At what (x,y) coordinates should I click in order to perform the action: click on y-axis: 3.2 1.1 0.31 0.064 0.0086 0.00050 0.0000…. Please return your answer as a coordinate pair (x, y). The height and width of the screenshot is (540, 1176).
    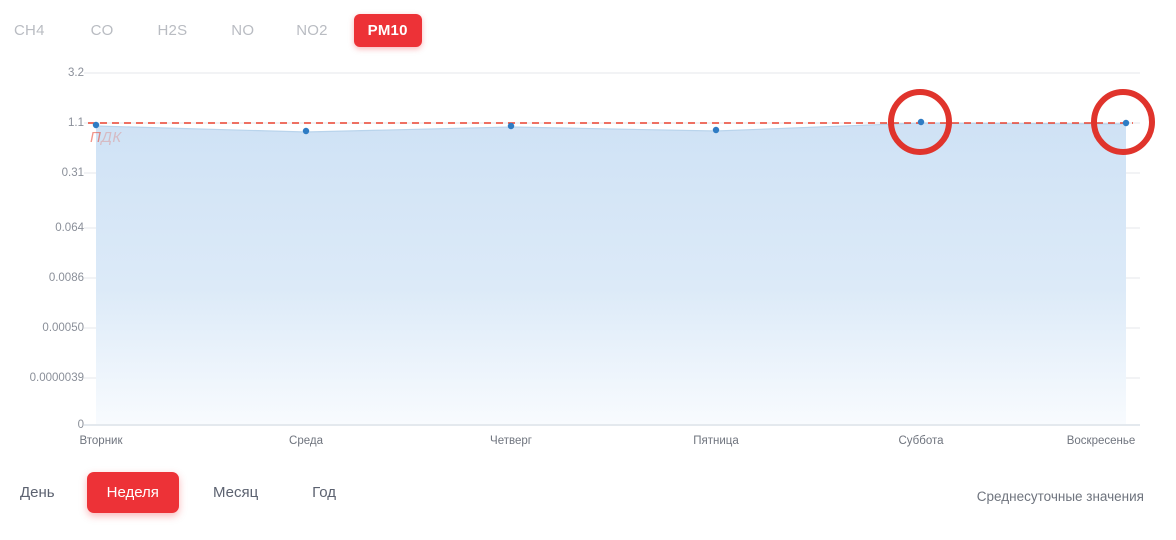
    Looking at the image, I should click on (42, 255).